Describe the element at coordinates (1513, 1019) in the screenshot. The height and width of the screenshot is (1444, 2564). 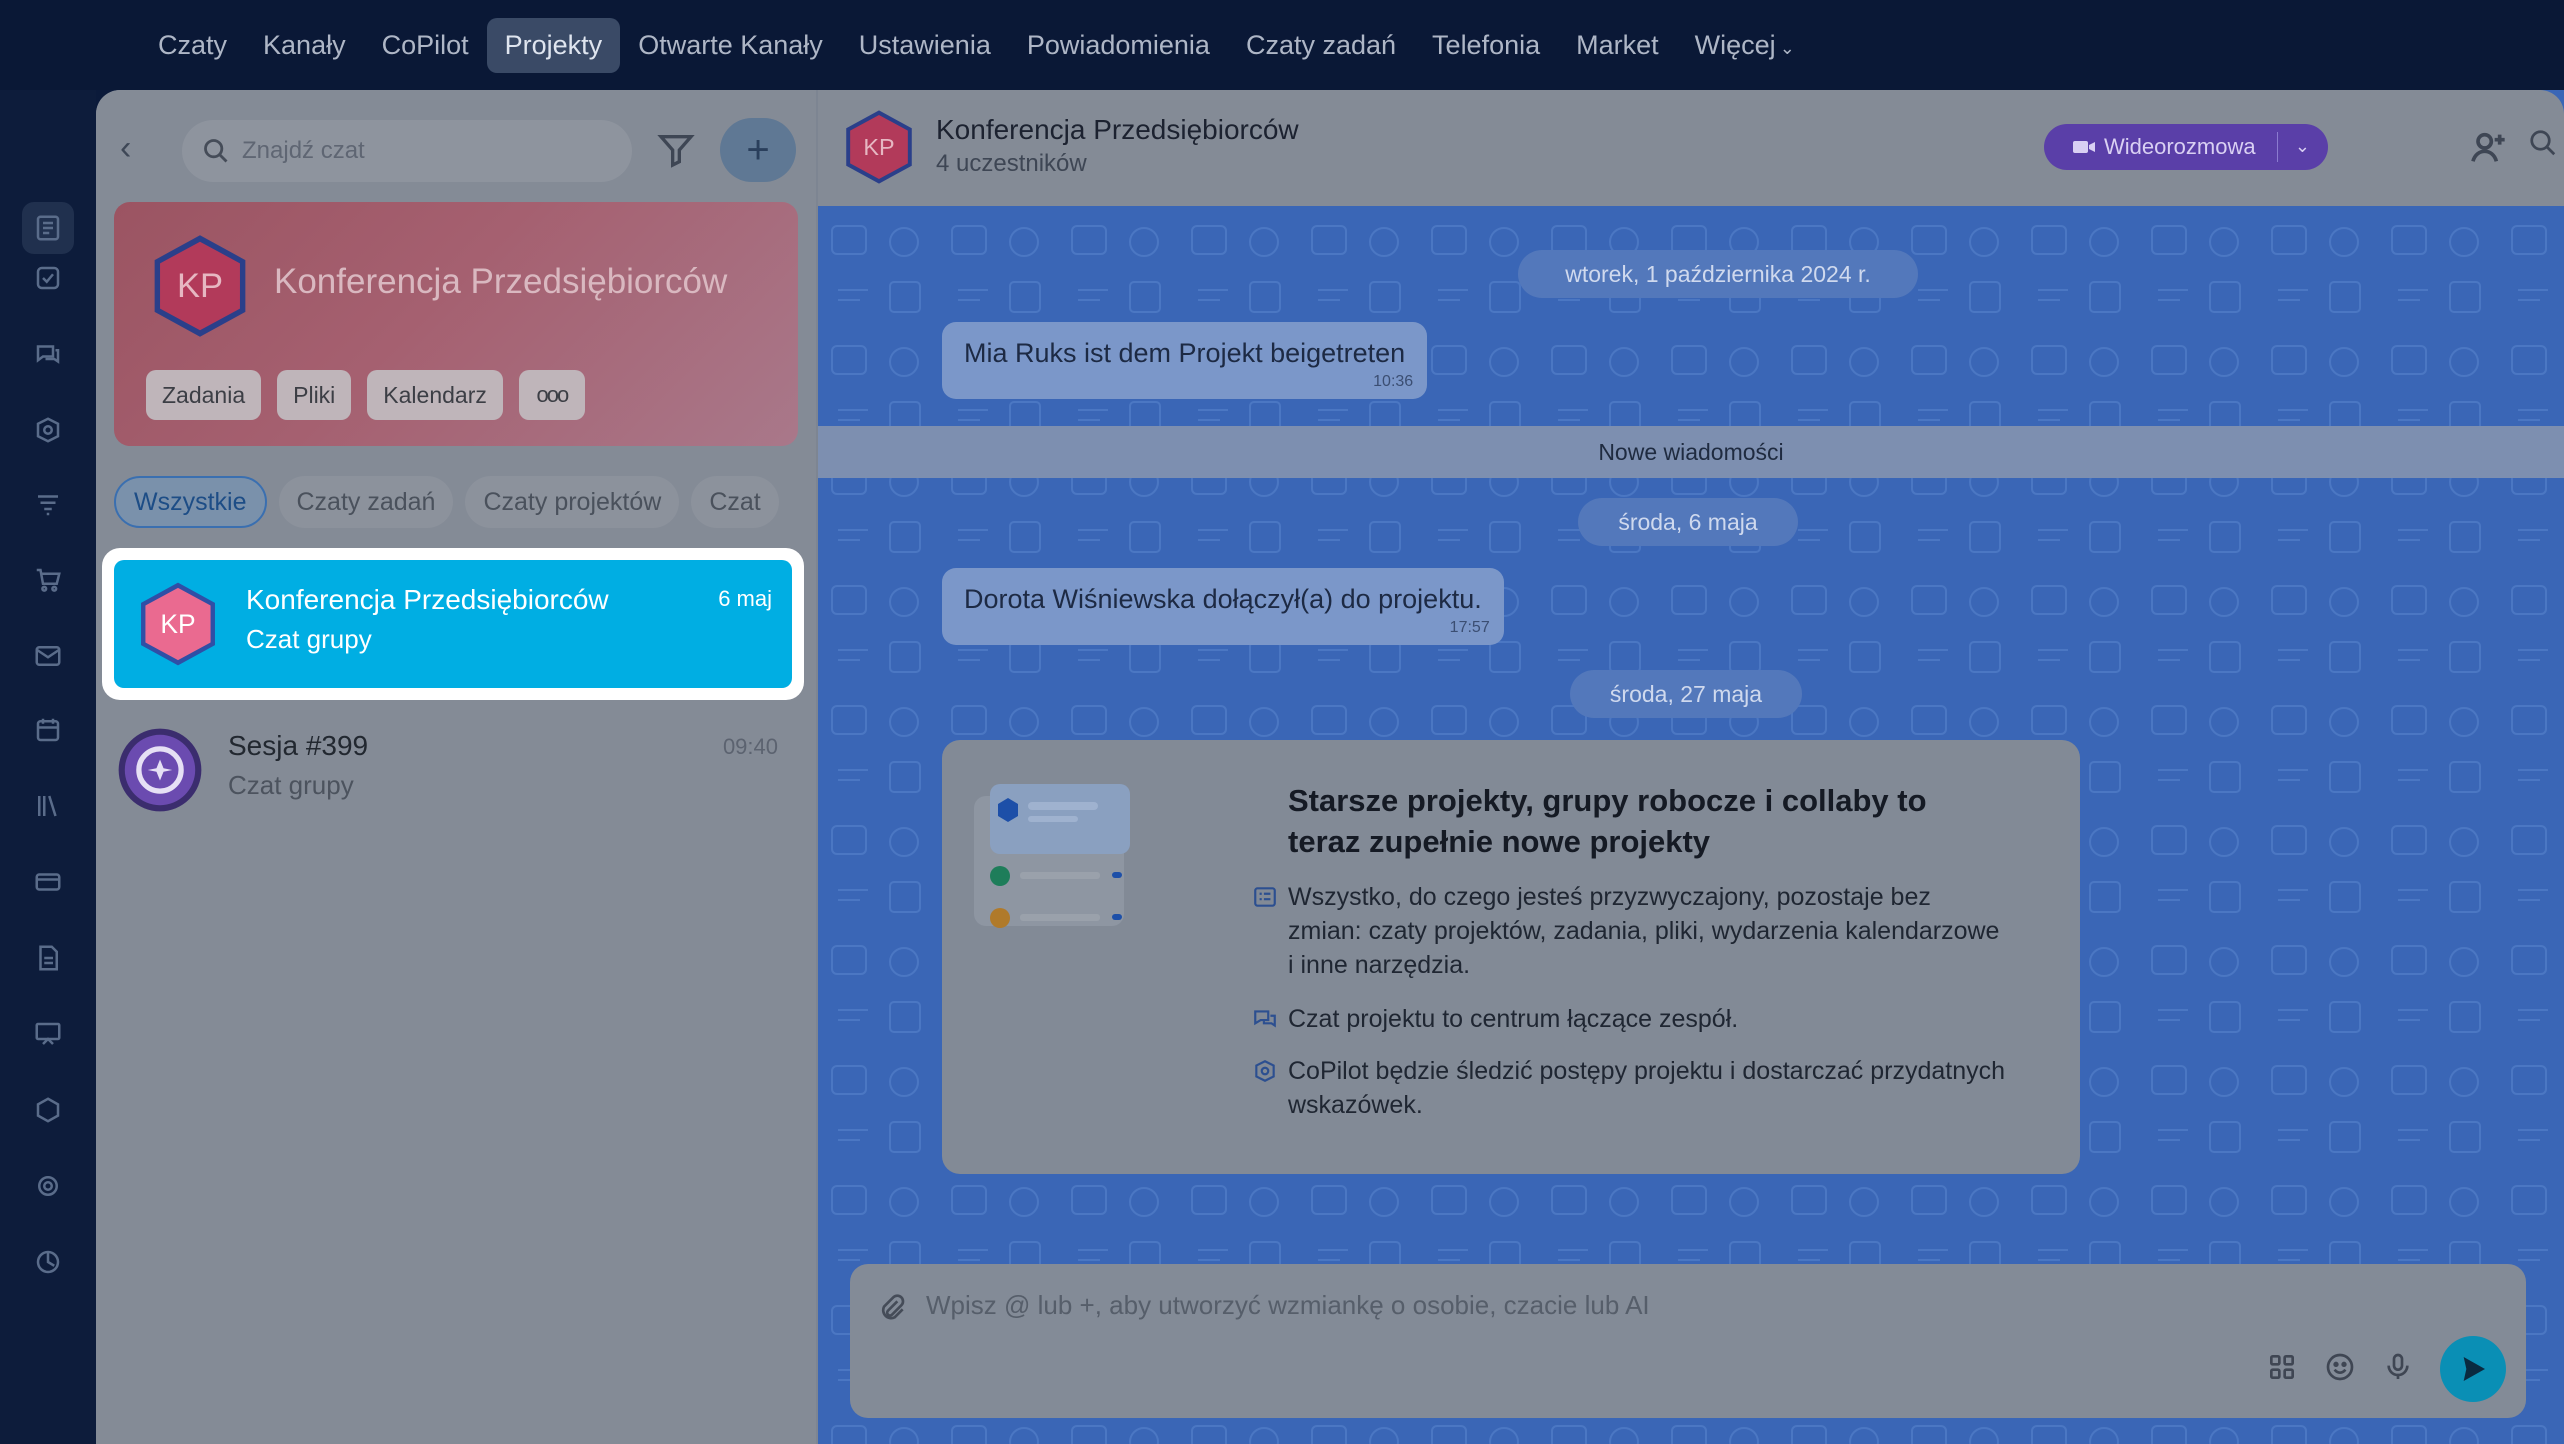
I see `info-card-text: Czat projektu to centrum łączące zespół.` at that location.